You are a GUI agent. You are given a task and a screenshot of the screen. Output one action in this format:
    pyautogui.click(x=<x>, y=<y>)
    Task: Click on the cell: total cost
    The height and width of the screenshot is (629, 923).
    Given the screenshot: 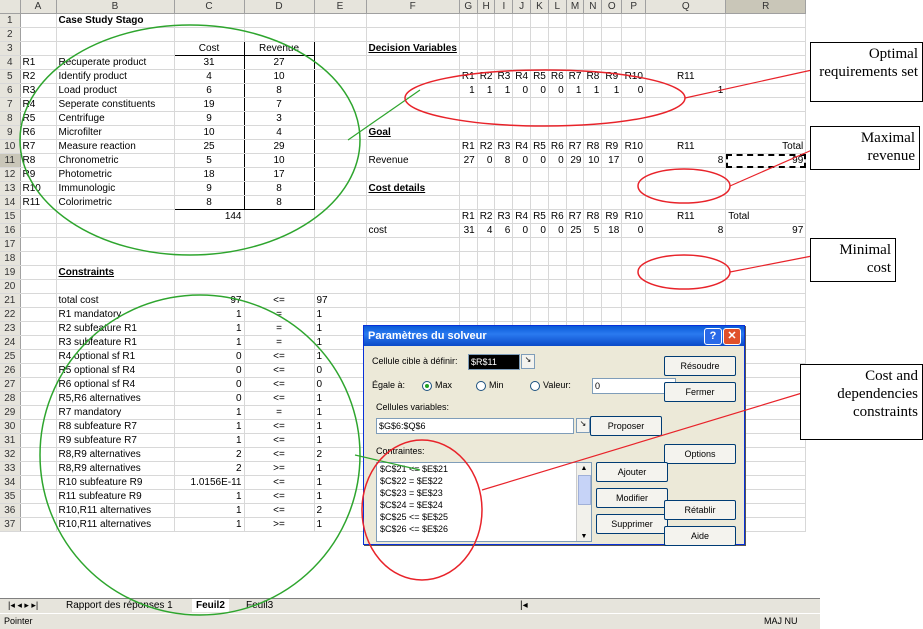 What is the action you would take?
    pyautogui.click(x=115, y=300)
    